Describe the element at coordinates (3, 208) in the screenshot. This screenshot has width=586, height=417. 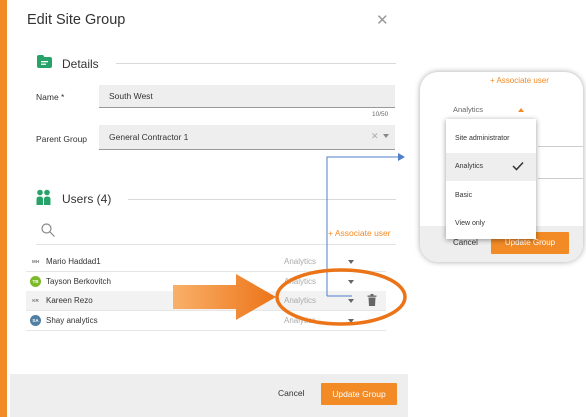
I see `left-accent-bar` at that location.